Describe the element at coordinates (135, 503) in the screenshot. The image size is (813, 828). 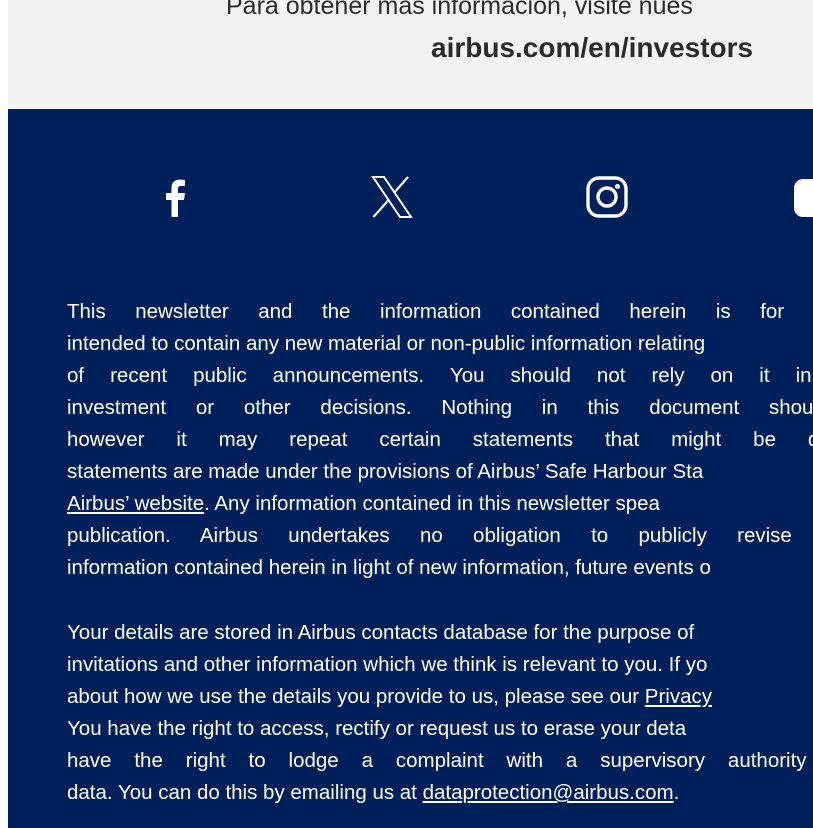
I see `airbus-website-link: Airbus’ website` at that location.